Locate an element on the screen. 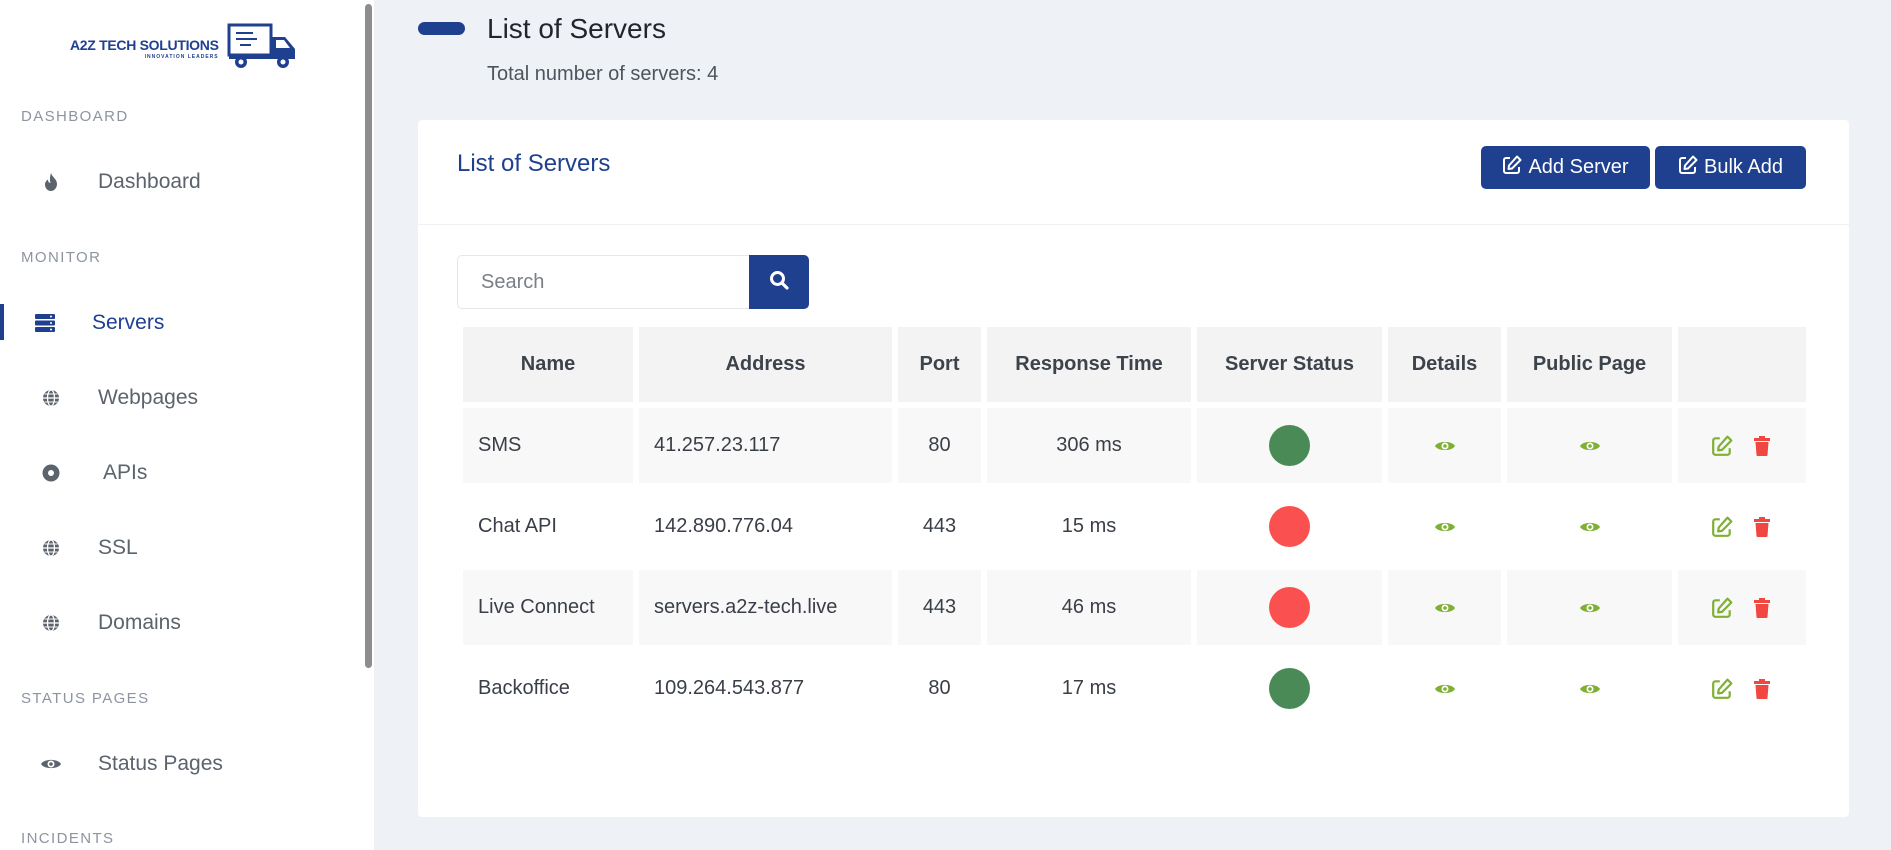 The image size is (1891, 850). add-server-label: Add Server is located at coordinates (1578, 167).